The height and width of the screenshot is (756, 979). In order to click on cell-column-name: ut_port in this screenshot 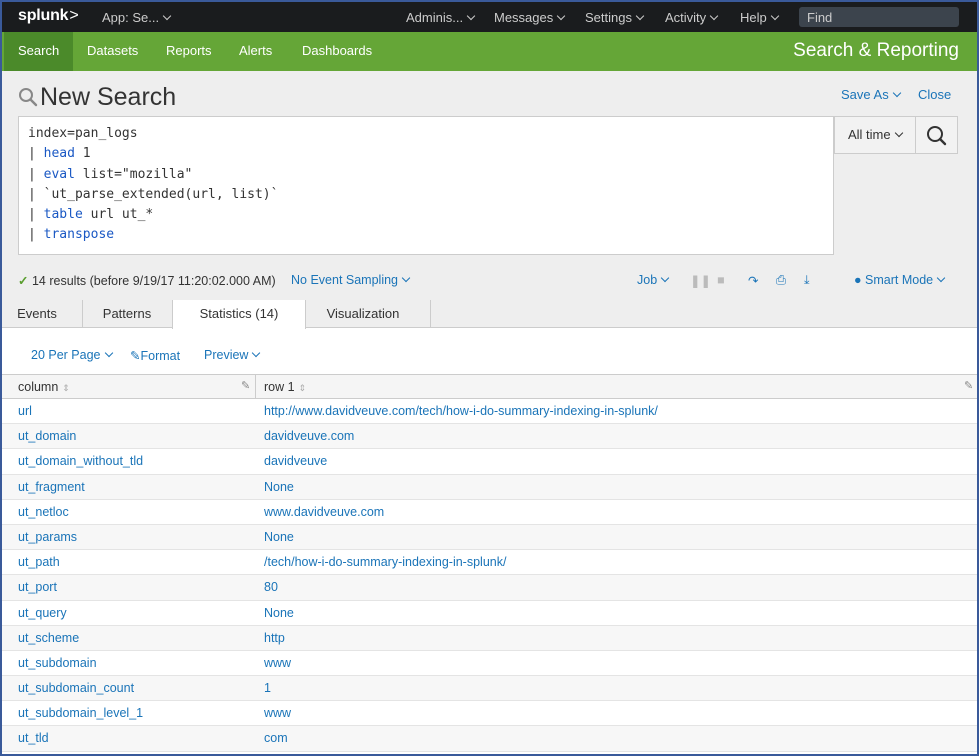, I will do `click(37, 587)`.